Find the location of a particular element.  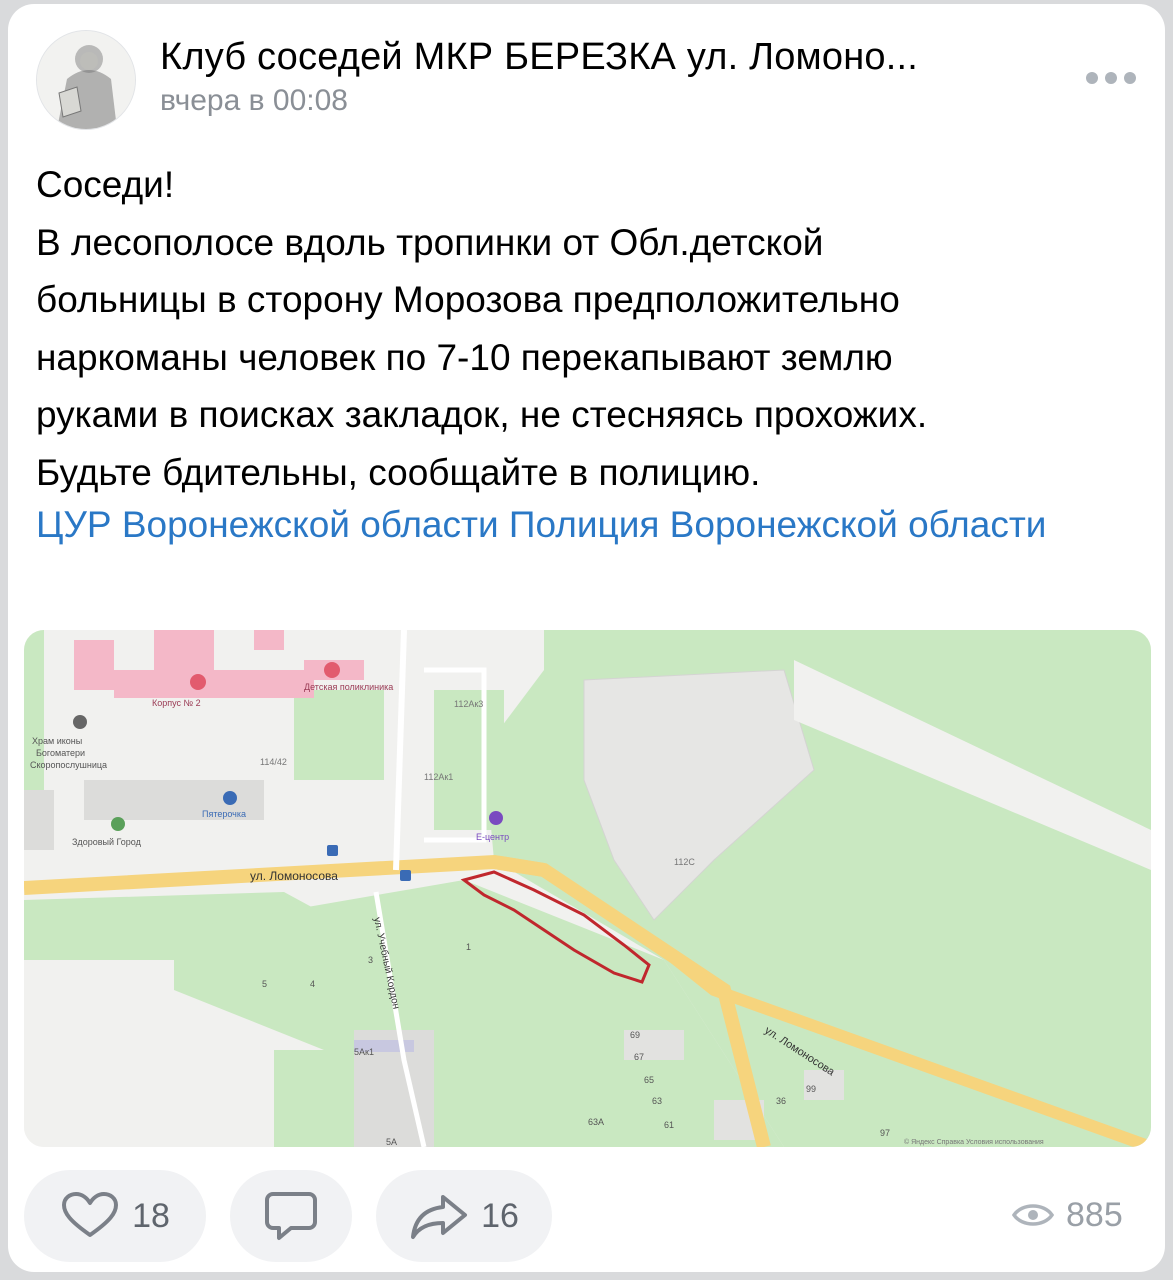

map-label: 5Ак1 is located at coordinates (364, 1052).